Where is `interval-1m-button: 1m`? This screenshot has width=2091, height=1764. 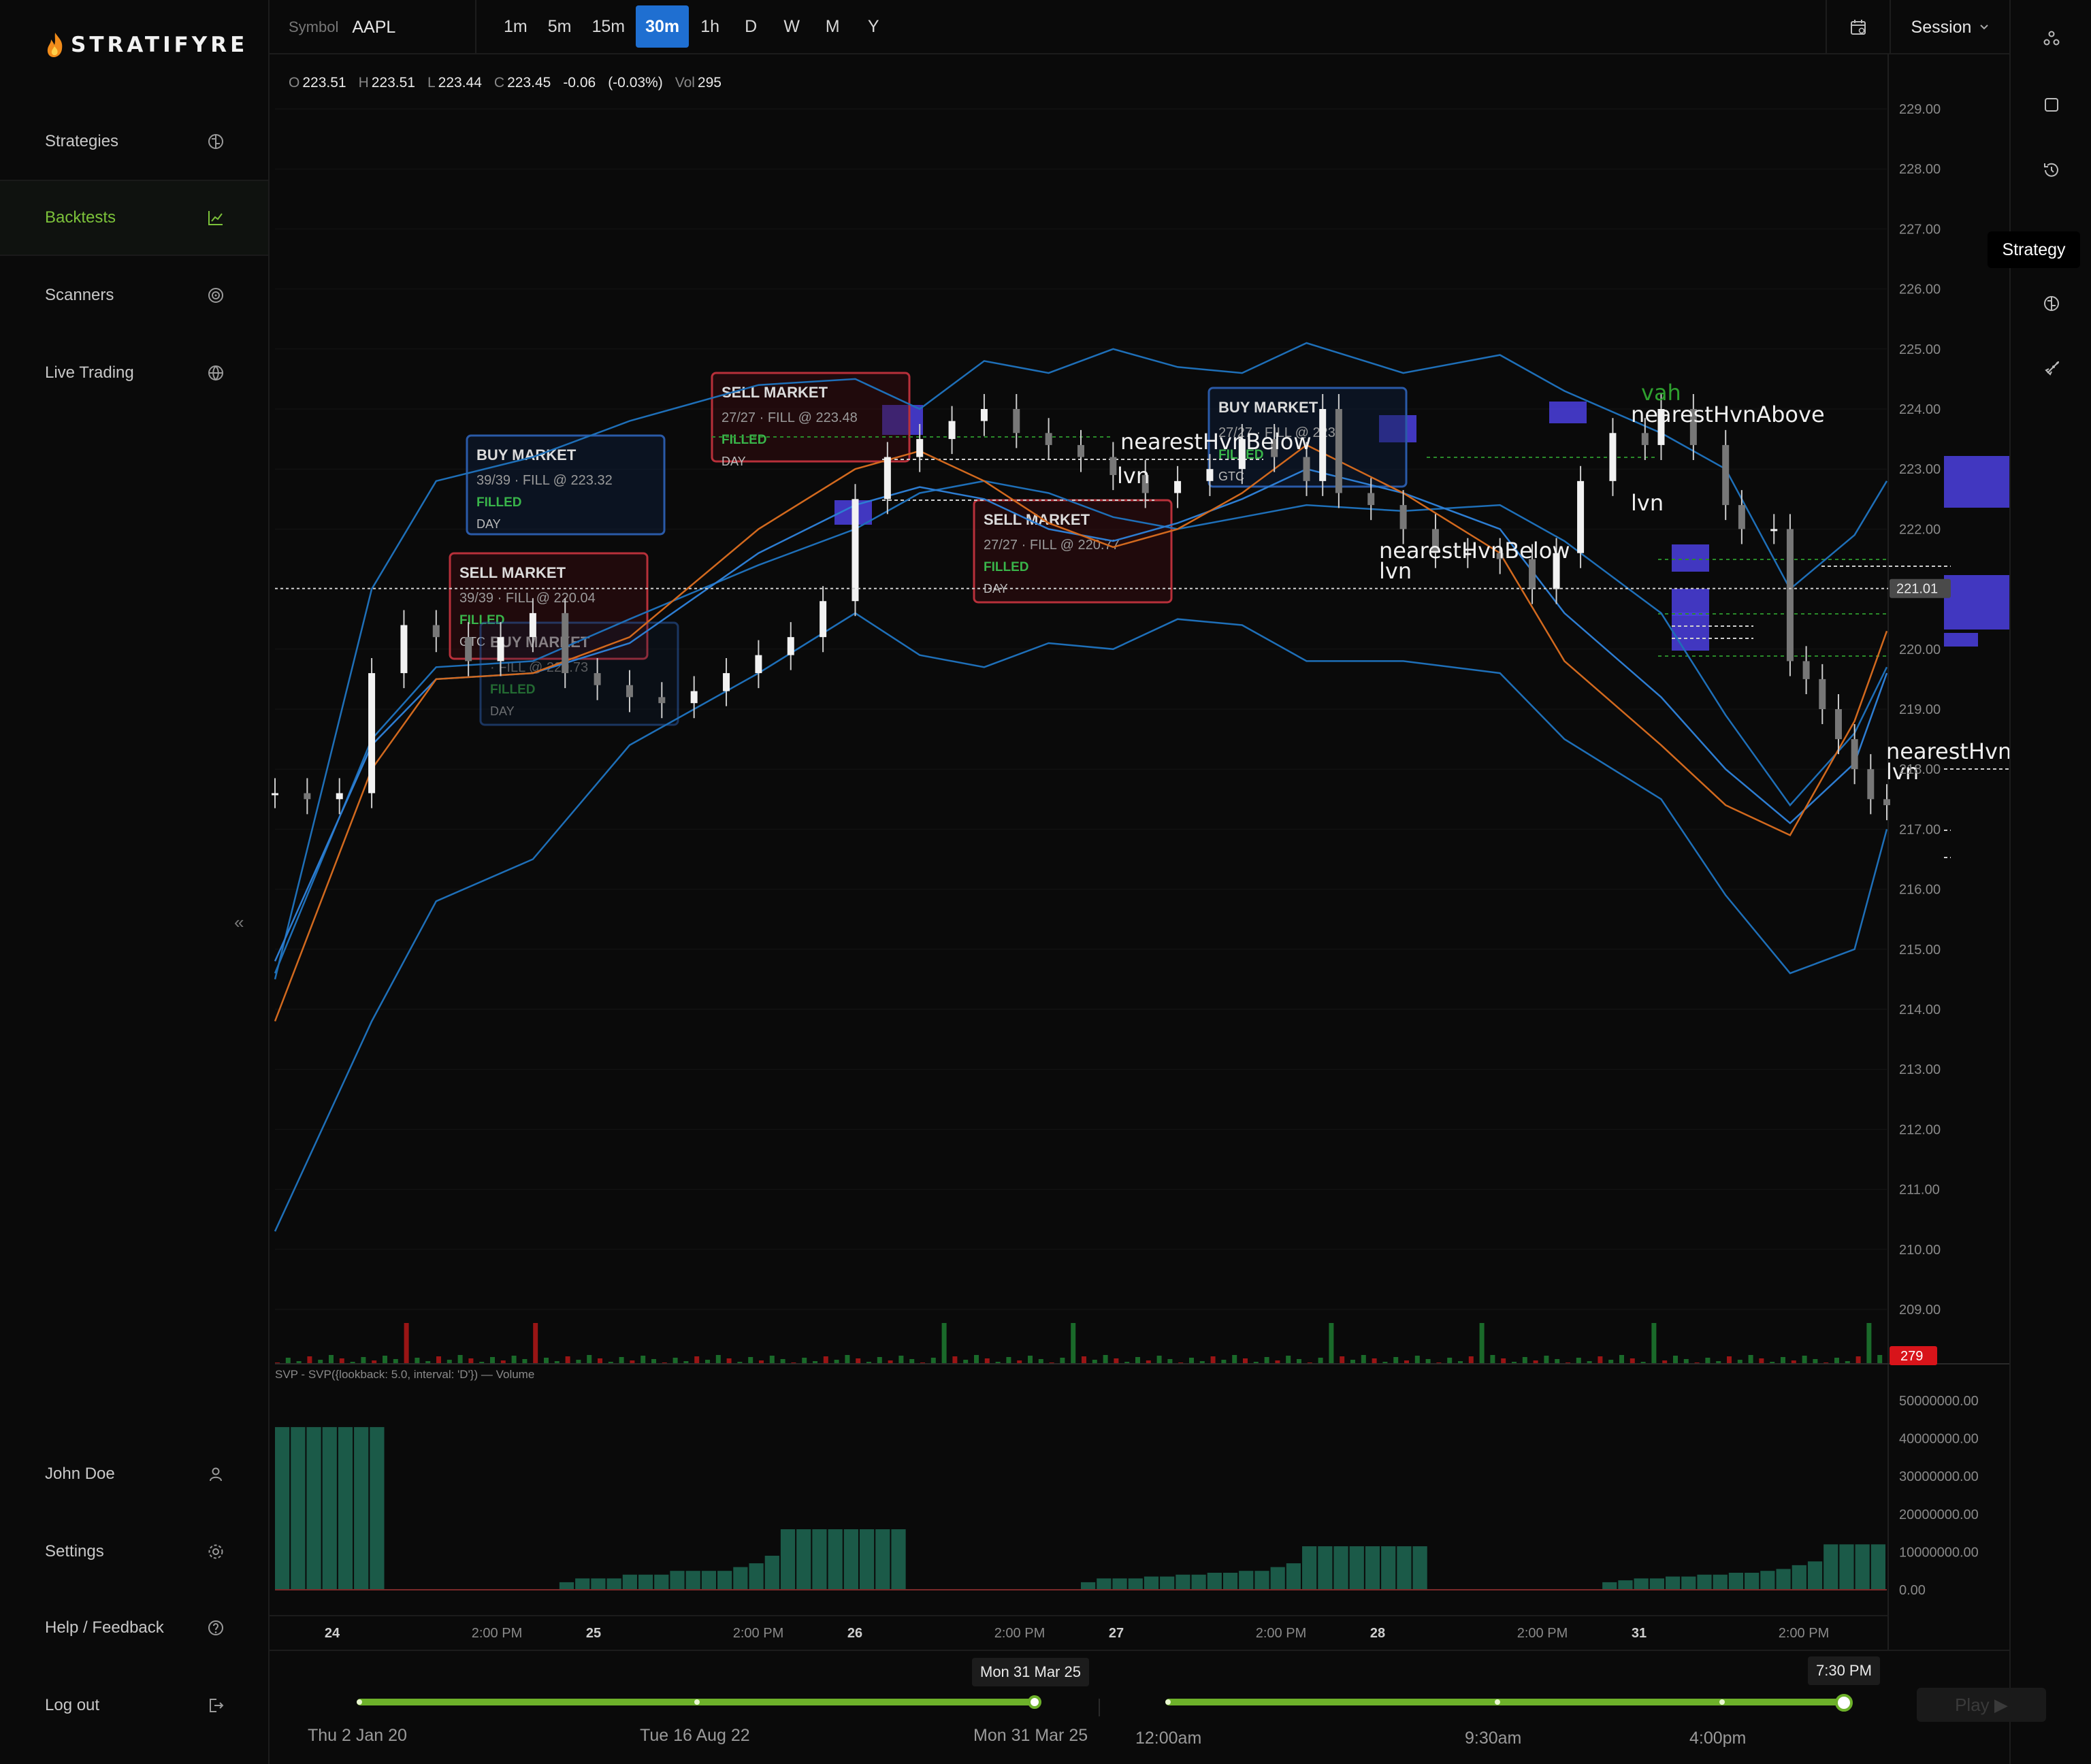 interval-1m-button: 1m is located at coordinates (515, 26).